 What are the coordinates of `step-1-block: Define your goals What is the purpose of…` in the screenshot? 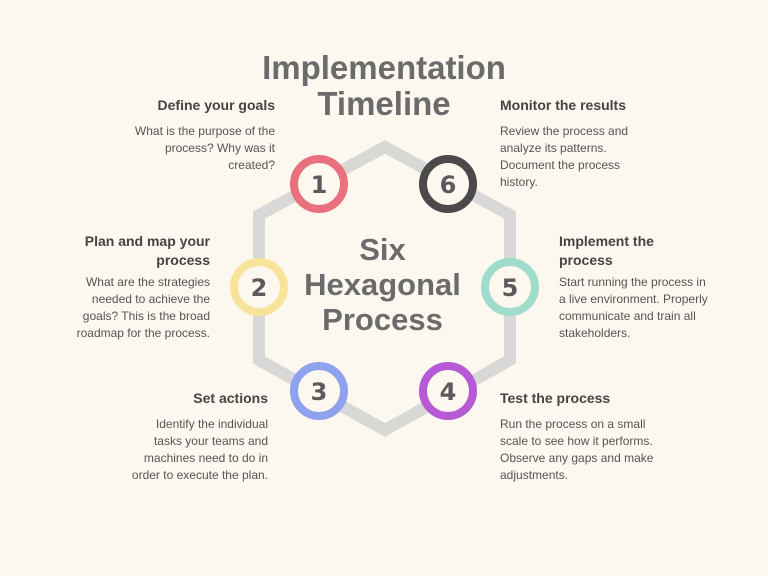 It's located at (197, 135).